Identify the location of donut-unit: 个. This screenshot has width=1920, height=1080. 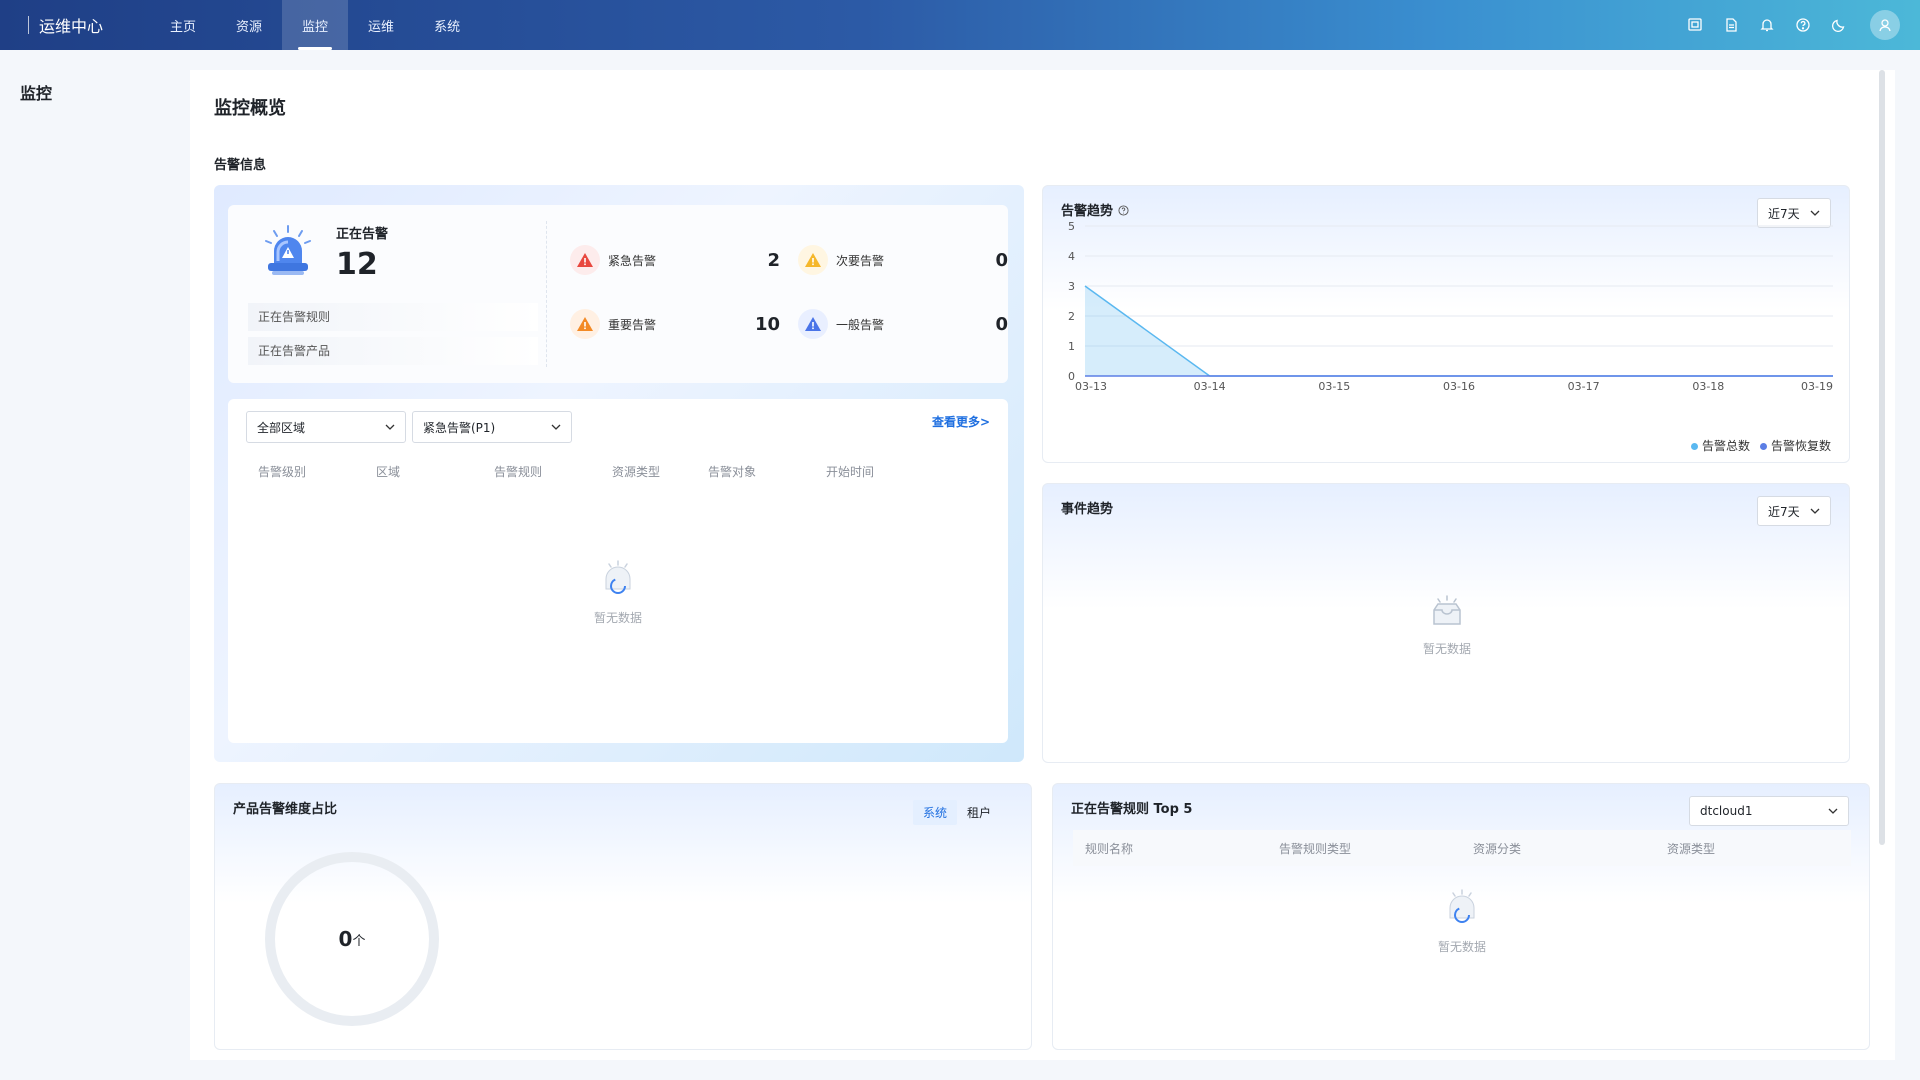
(359, 941).